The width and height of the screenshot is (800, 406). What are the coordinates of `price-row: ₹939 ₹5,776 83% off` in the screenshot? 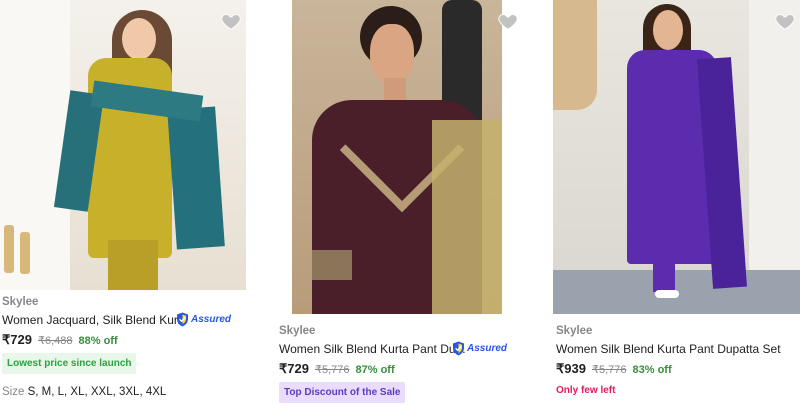 It's located at (614, 369).